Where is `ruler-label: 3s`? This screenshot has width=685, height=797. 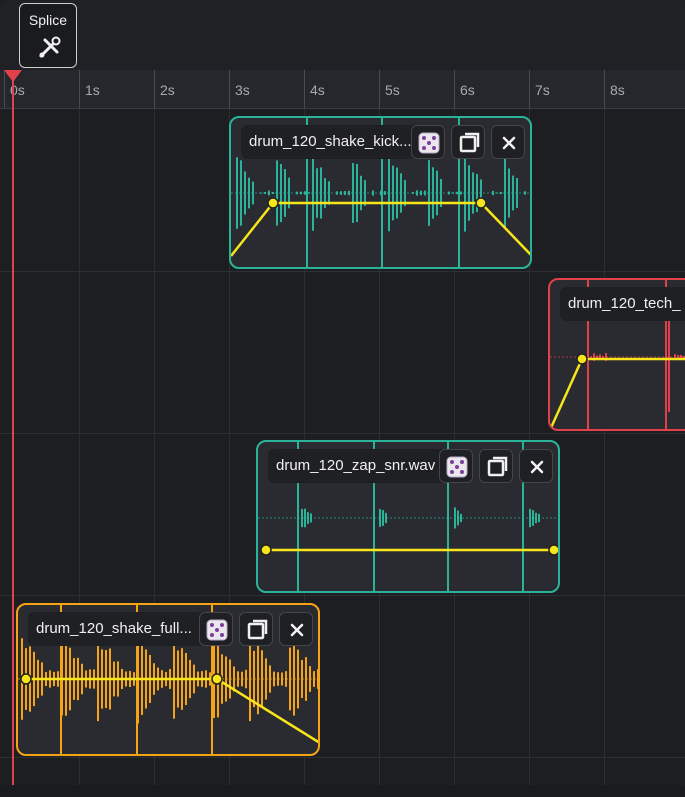
ruler-label: 3s is located at coordinates (242, 90).